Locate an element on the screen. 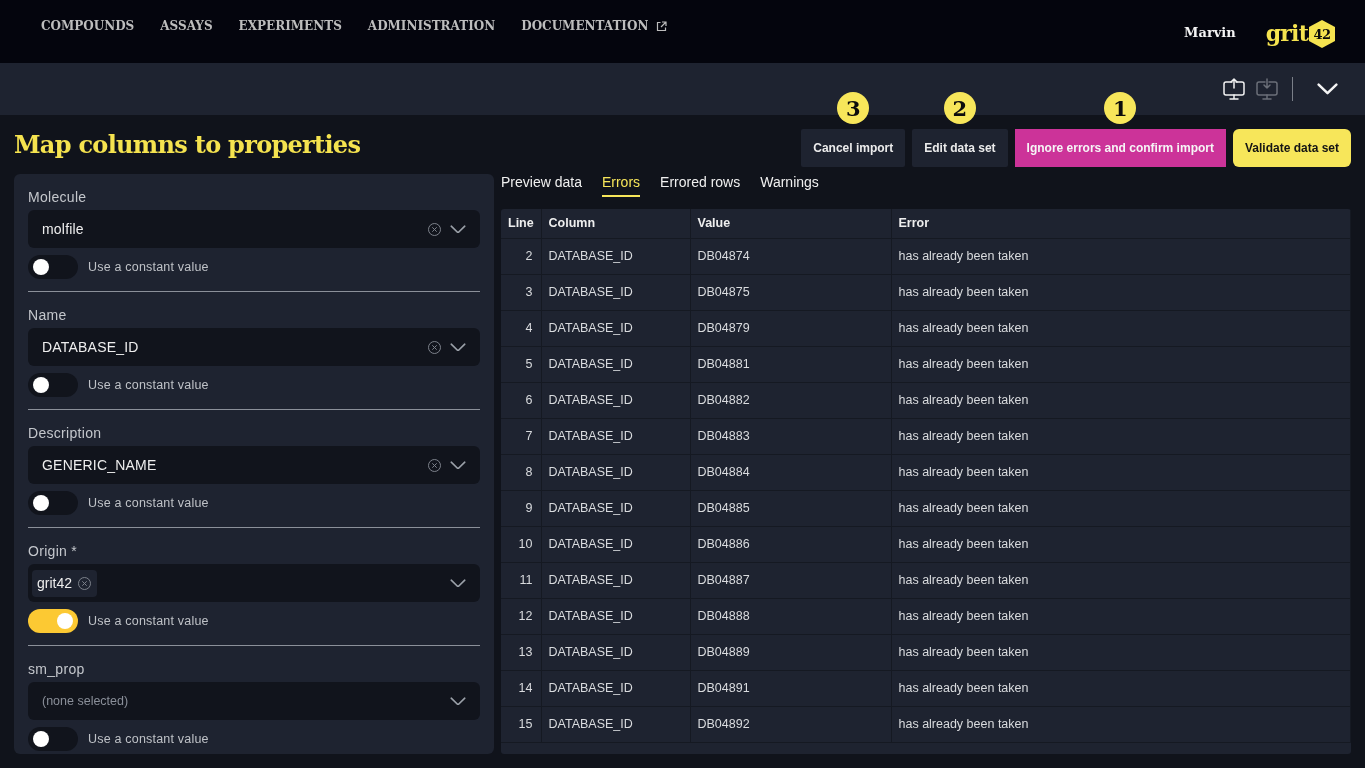 This screenshot has height=768, width=1365. nav-link: DOCUMENTATION is located at coordinates (594, 26).